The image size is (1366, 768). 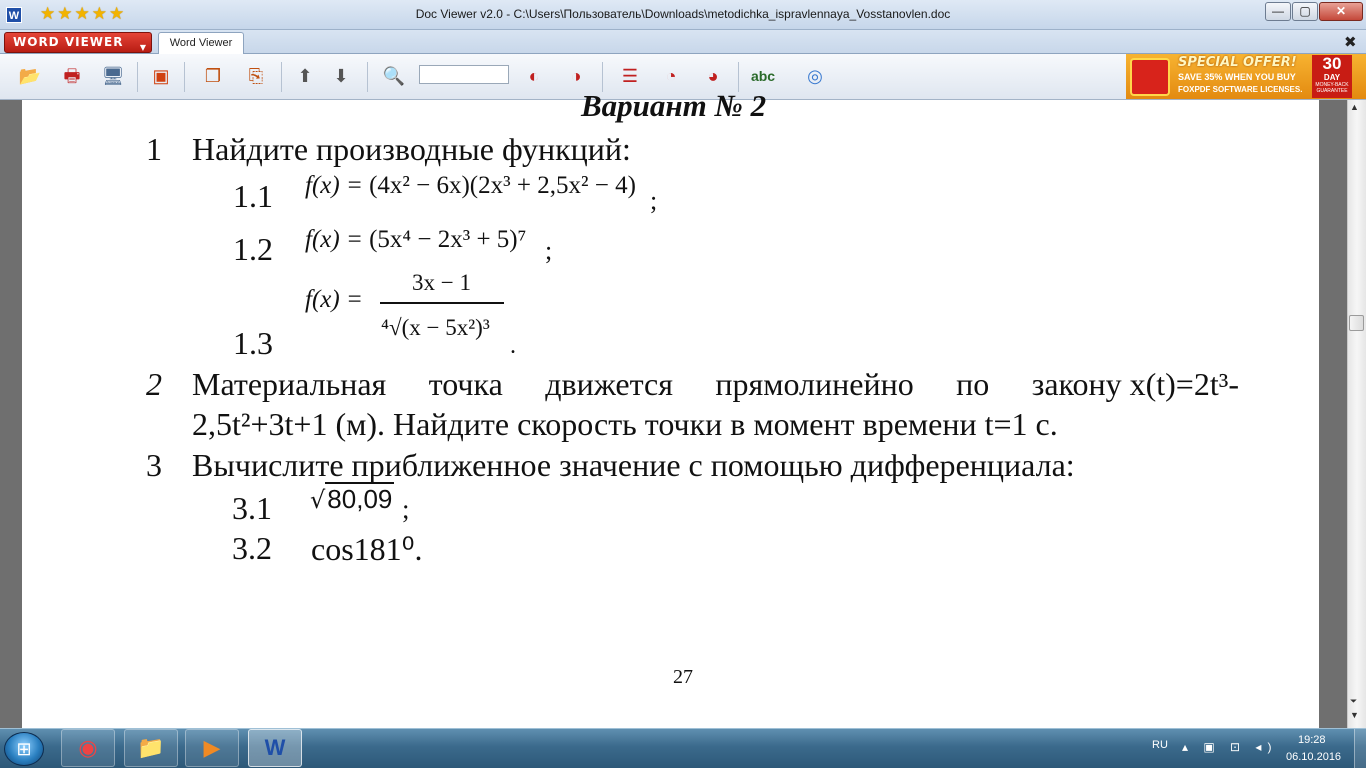 I want to click on formula-3-2: cos181⁰., so click(x=367, y=549).